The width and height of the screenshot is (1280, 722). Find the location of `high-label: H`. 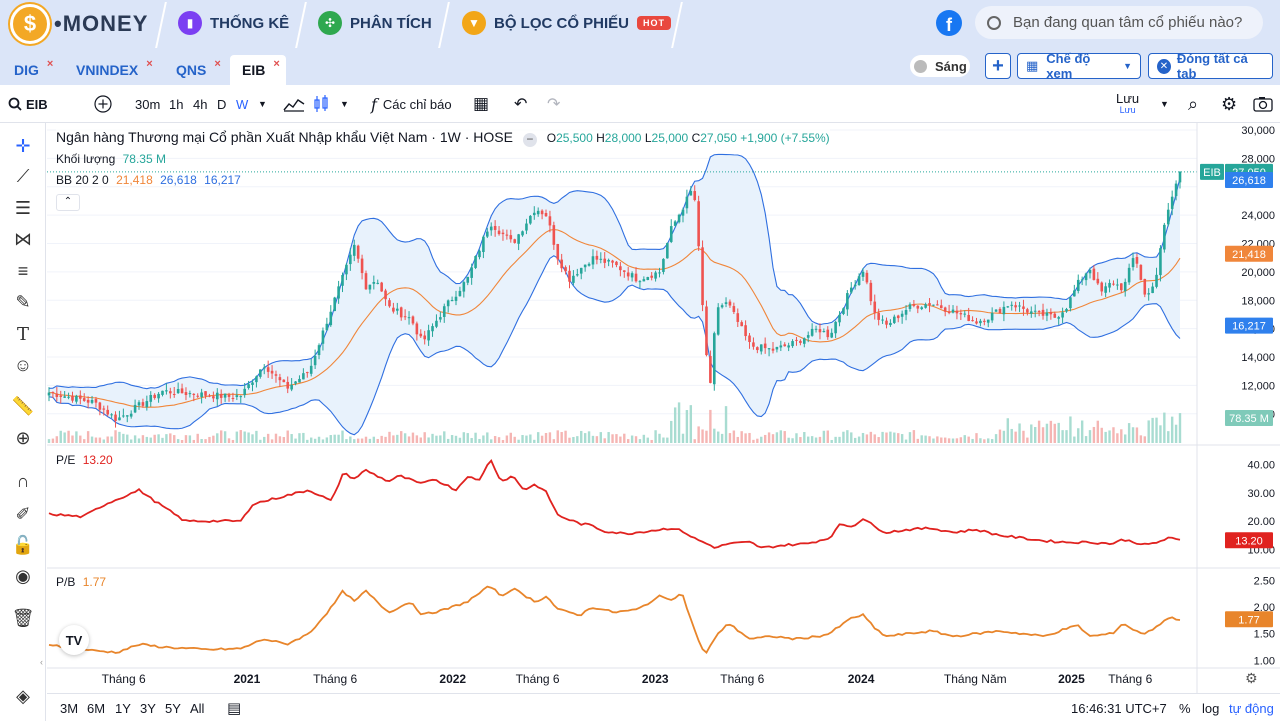

high-label: H is located at coordinates (600, 138).